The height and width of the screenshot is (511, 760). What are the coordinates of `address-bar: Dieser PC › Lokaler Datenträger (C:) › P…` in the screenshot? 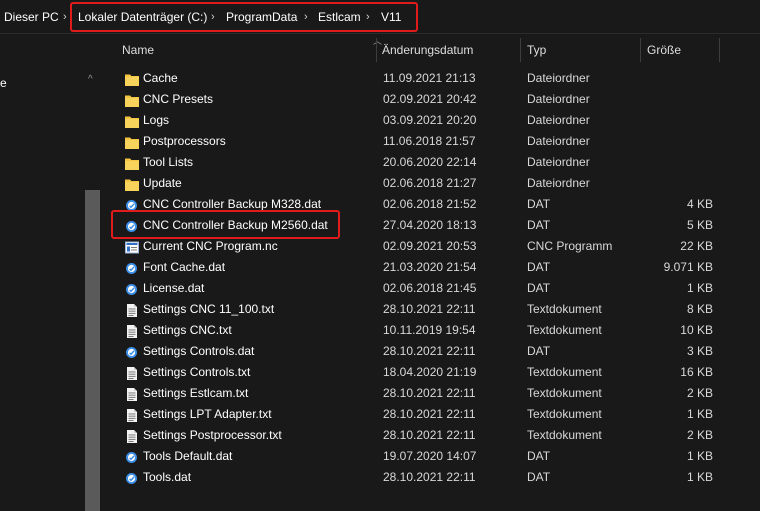 It's located at (380, 17).